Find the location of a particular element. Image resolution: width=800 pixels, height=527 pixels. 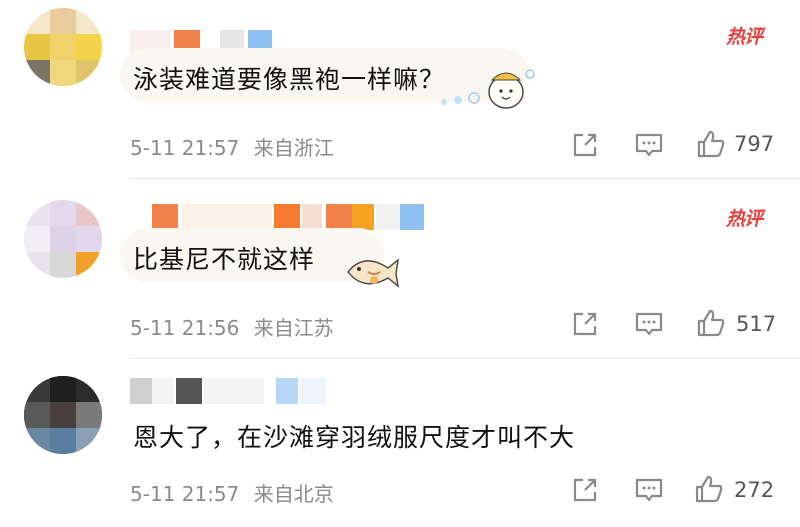

comment-text: 比基尼不就这样 is located at coordinates (224, 259).